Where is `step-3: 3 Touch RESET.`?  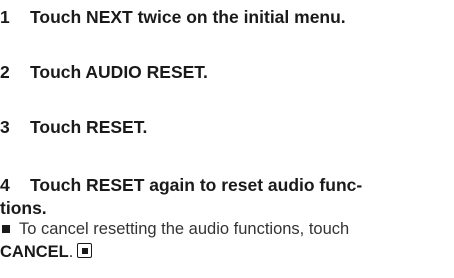
step-3: 3 Touch RESET. is located at coordinates (73, 127).